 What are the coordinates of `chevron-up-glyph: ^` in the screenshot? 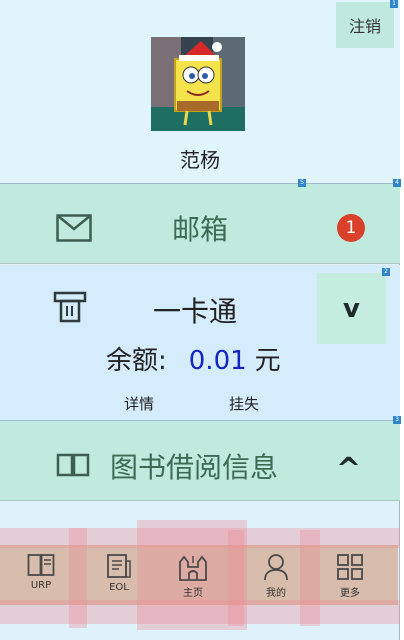 It's located at (349, 469).